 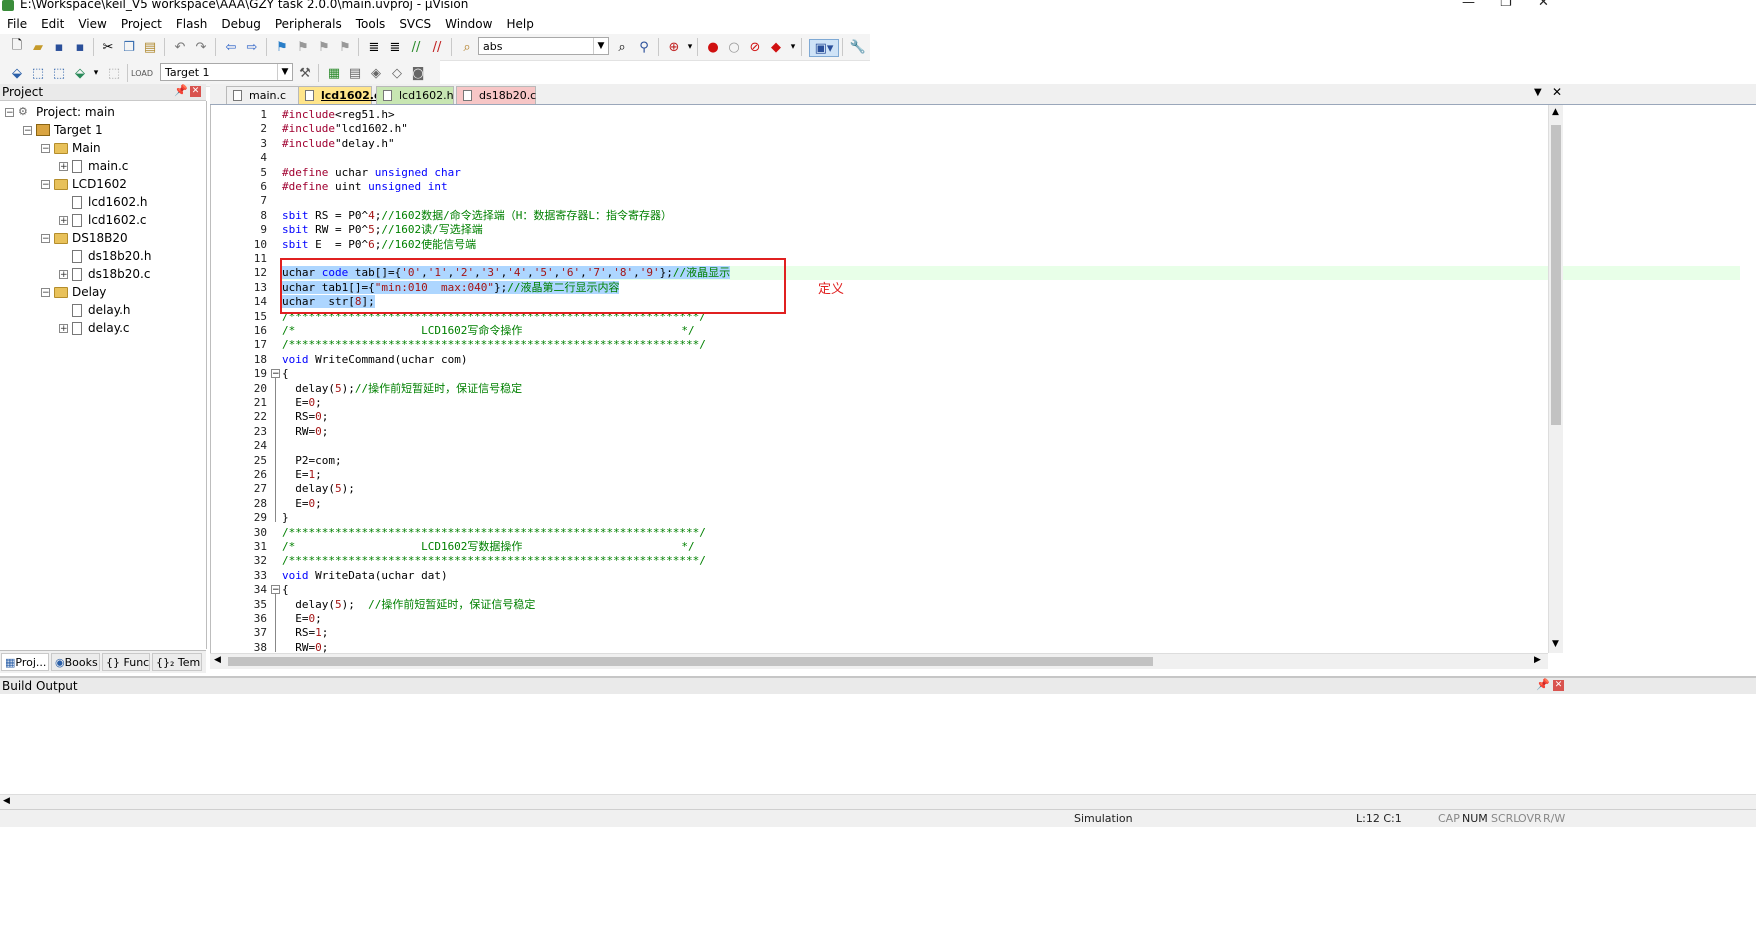 I want to click on tab-main-c: main.c, so click(x=265, y=95).